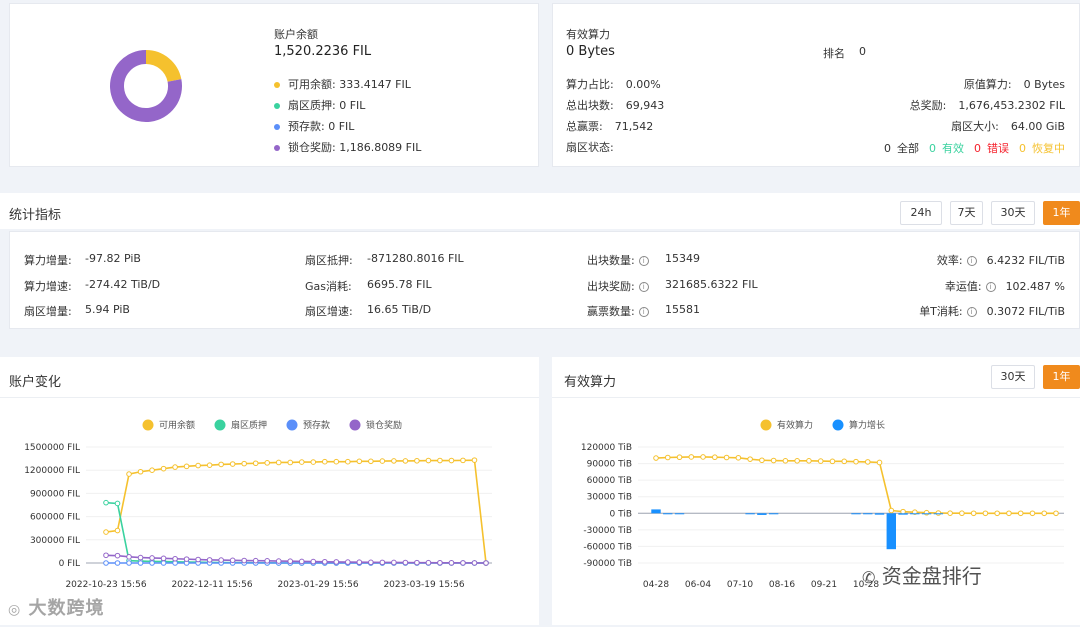 This screenshot has height=627, width=1080. Describe the element at coordinates (588, 34) in the screenshot. I see `power-title: 有效算力` at that location.